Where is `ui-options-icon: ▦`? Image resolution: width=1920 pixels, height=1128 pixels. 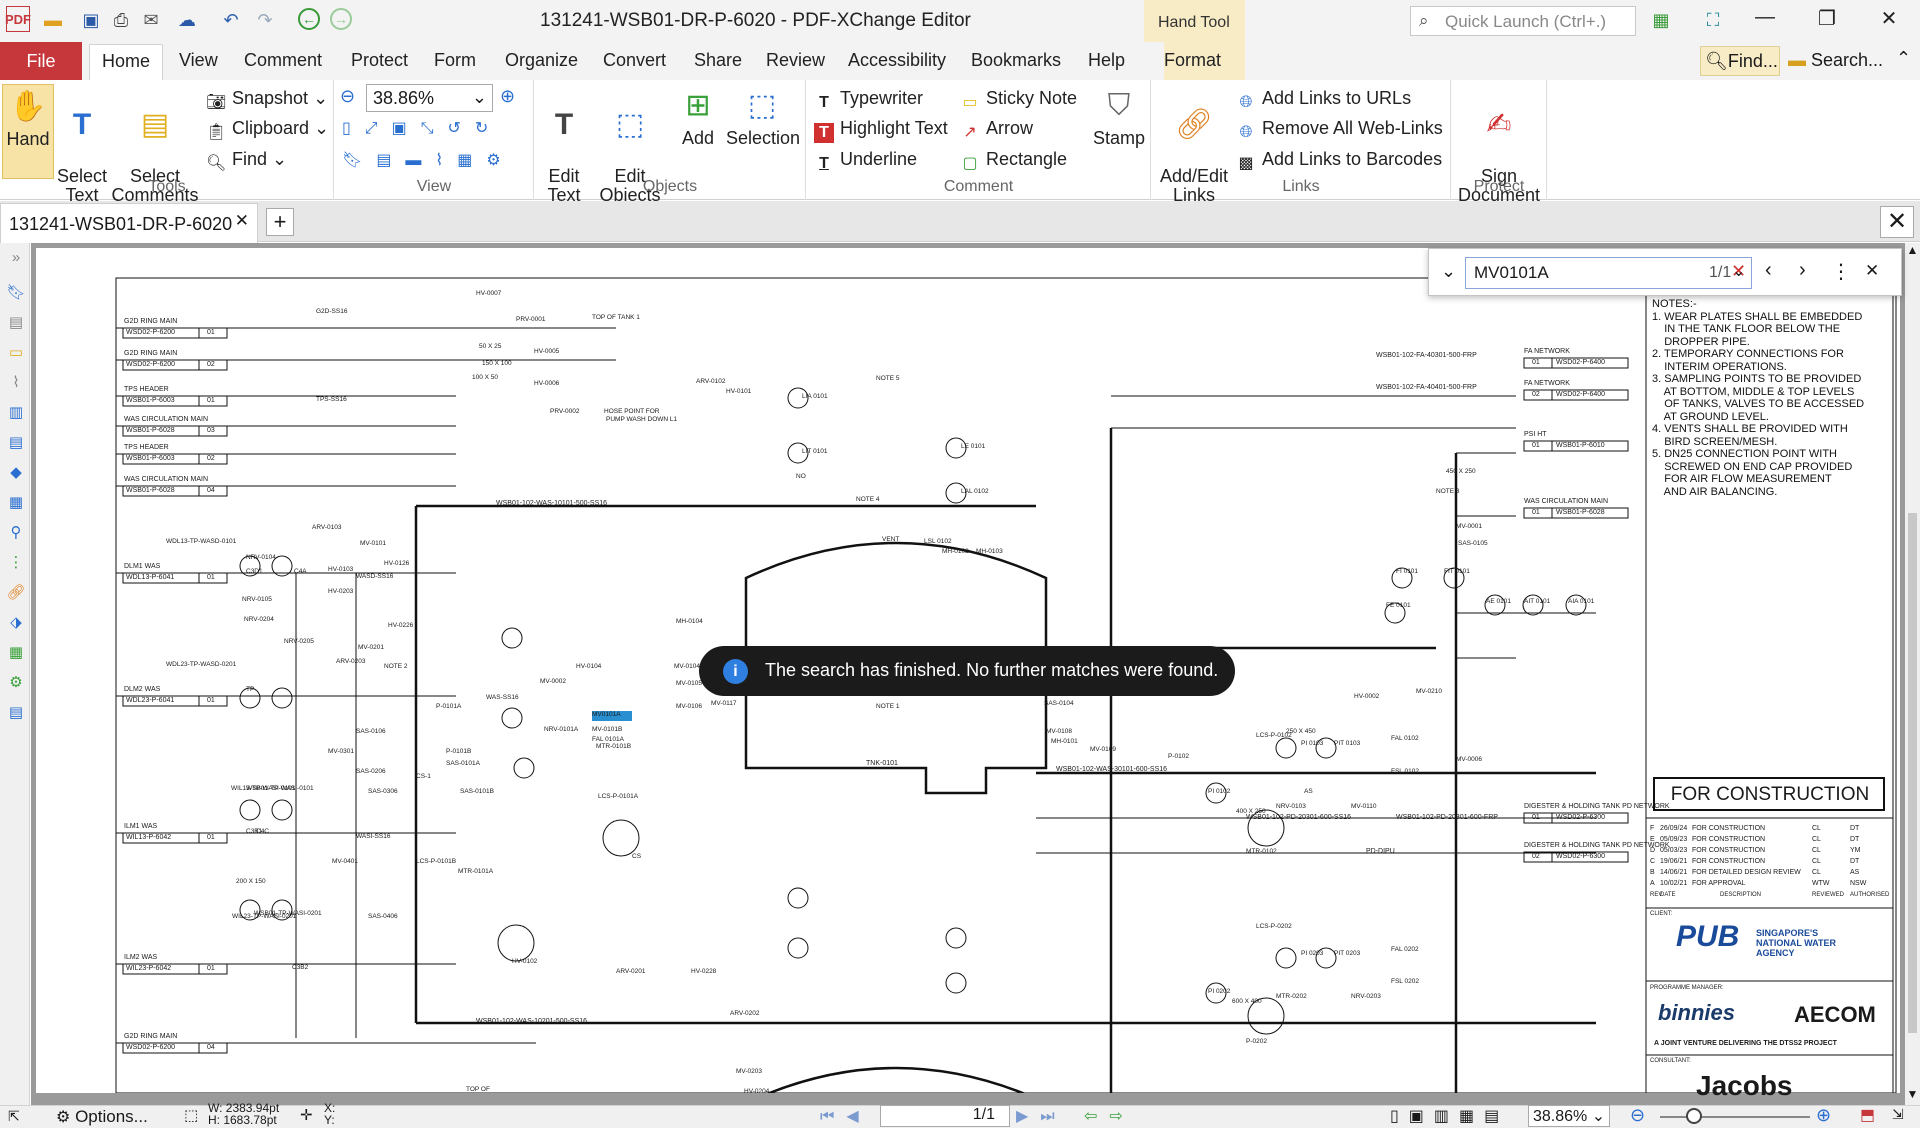
ui-options-icon: ▦ is located at coordinates (1661, 20).